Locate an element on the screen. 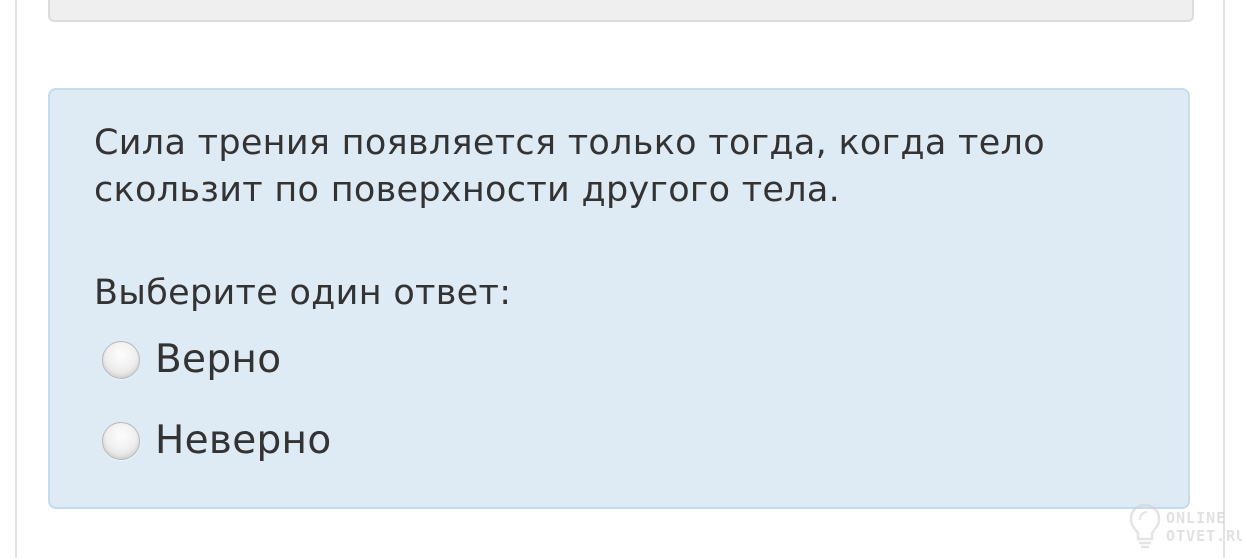  option-label-false: Неверно is located at coordinates (243, 441).